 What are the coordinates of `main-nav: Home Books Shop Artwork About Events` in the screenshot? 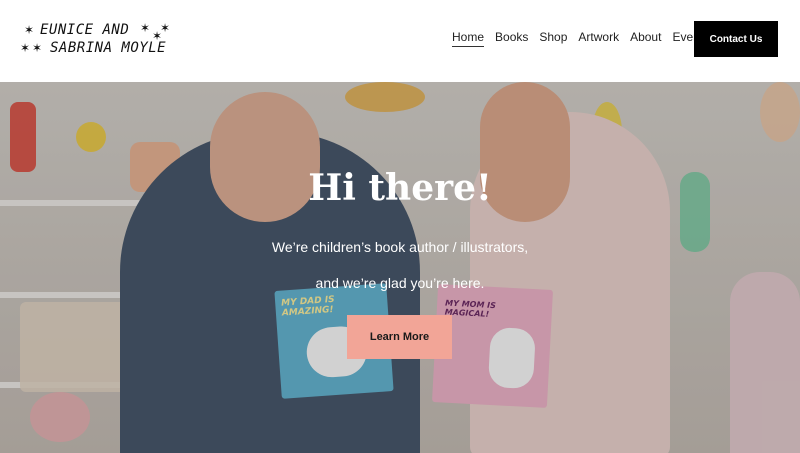 It's located at (586, 38).